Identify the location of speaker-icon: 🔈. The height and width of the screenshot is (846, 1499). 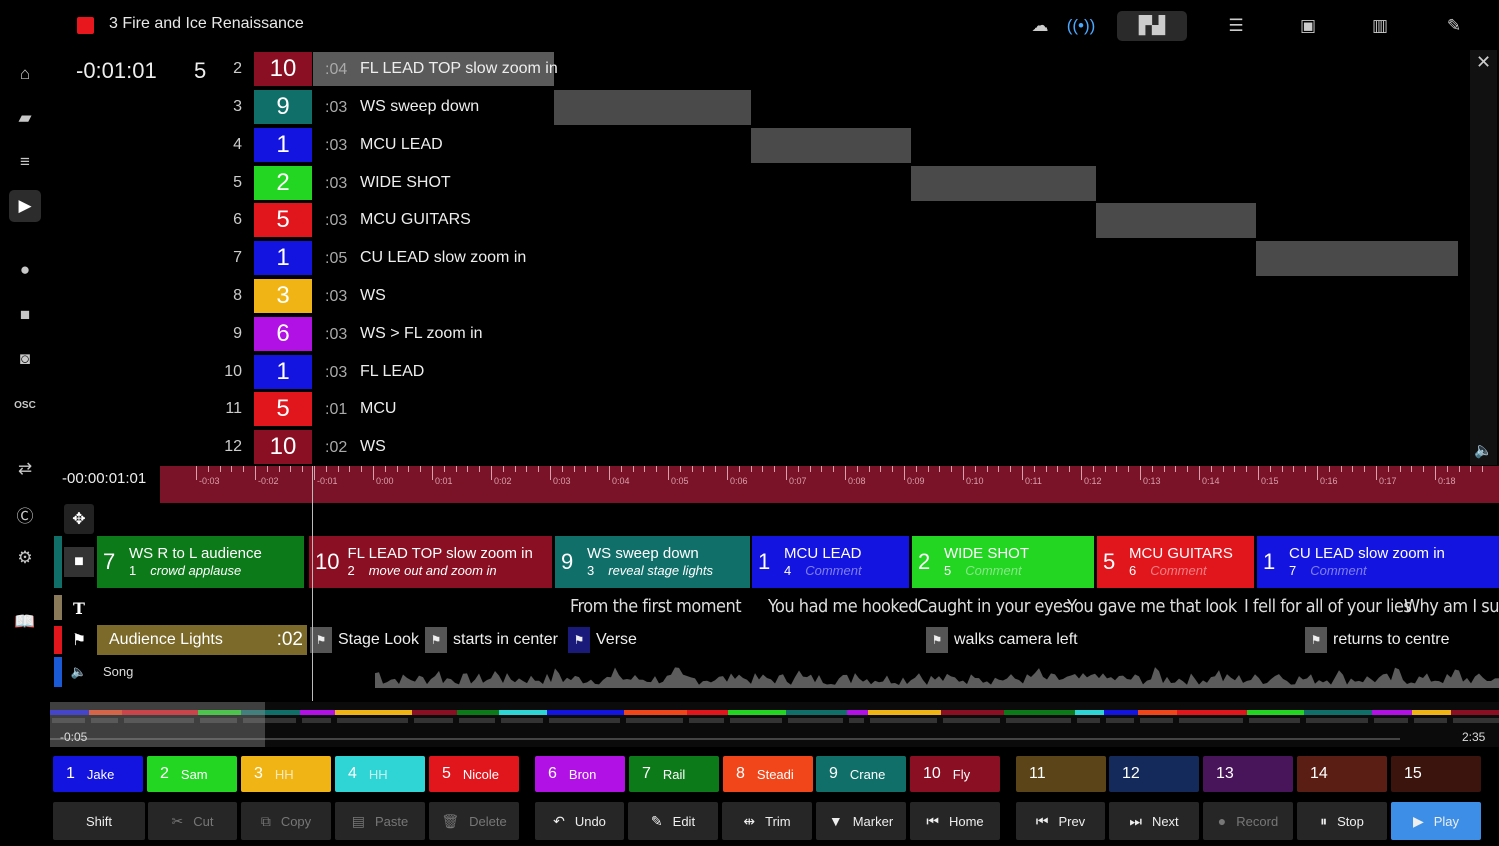
(1483, 450).